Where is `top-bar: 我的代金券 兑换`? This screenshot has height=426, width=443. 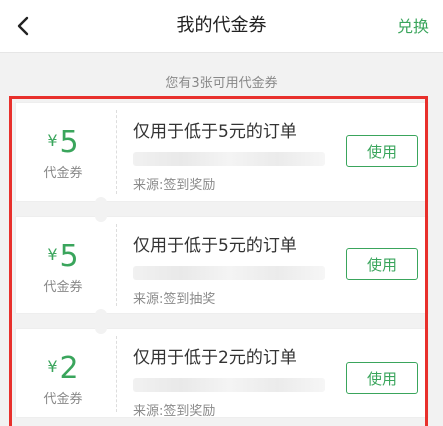 top-bar: 我的代金券 兑换 is located at coordinates (221, 26).